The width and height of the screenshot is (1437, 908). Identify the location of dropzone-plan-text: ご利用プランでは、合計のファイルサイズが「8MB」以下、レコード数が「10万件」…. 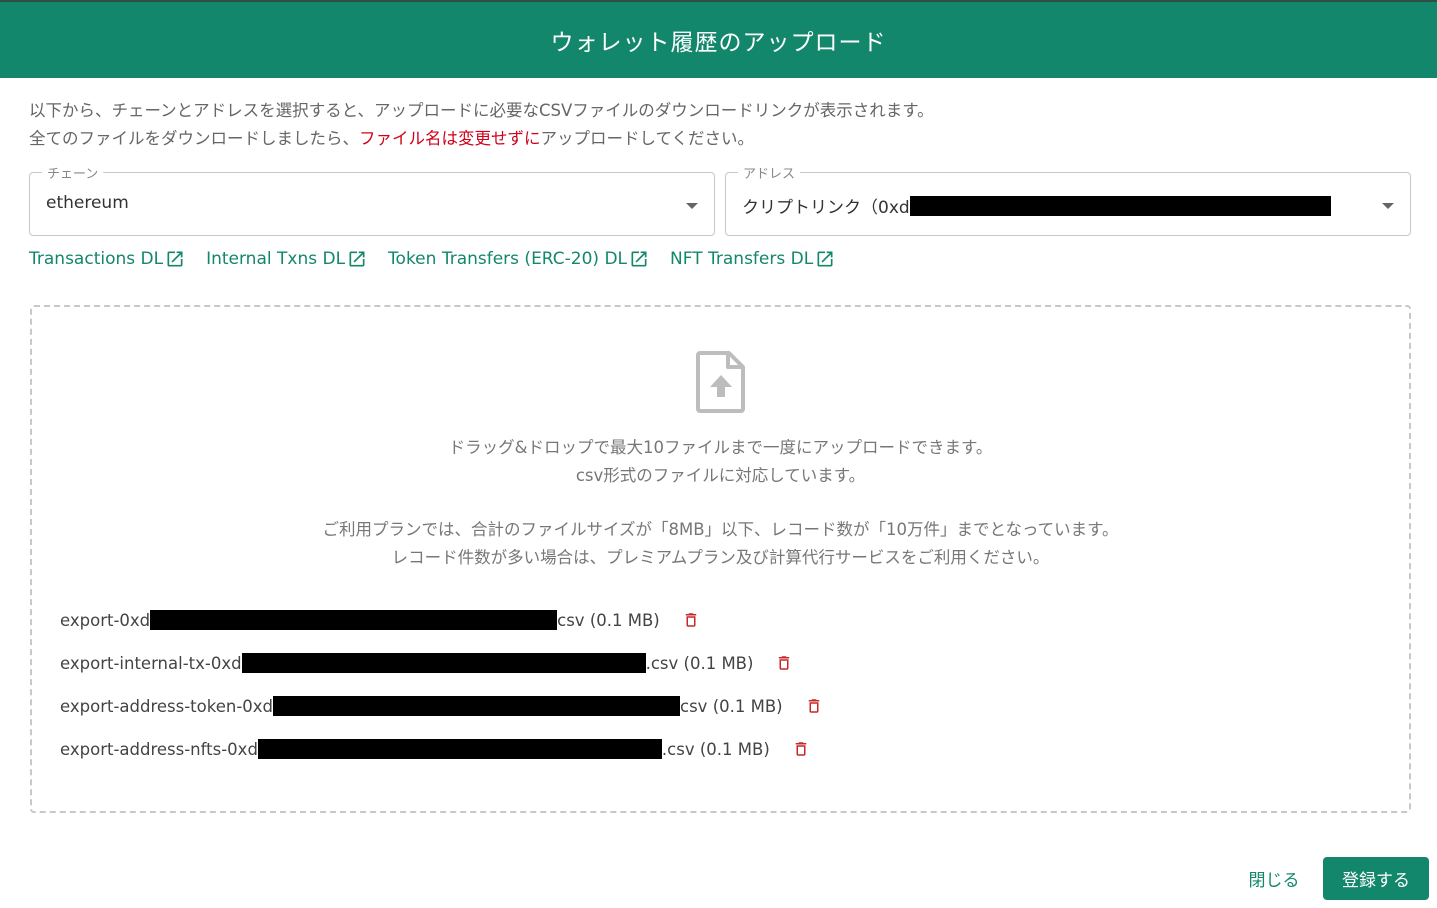
(720, 529).